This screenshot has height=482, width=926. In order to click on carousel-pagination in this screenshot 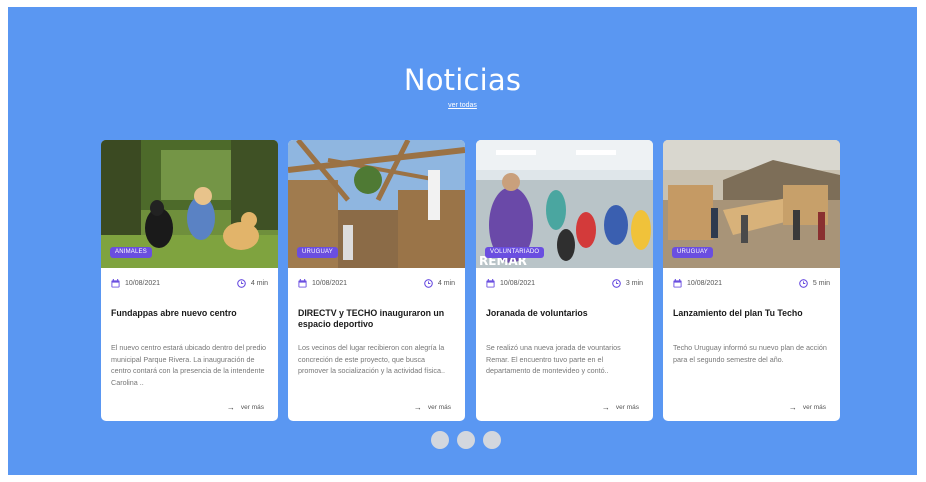, I will do `click(466, 440)`.